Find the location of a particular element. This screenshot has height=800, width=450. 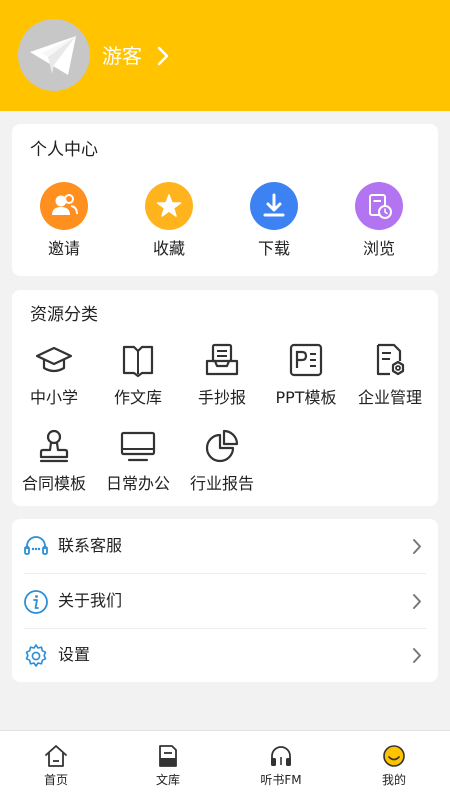

category-label: 企业管理 is located at coordinates (389, 397).